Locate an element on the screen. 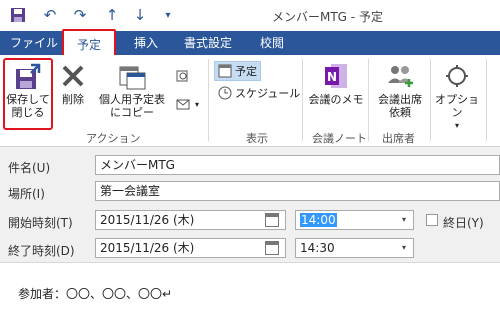  schedule-icon is located at coordinates (225, 93).